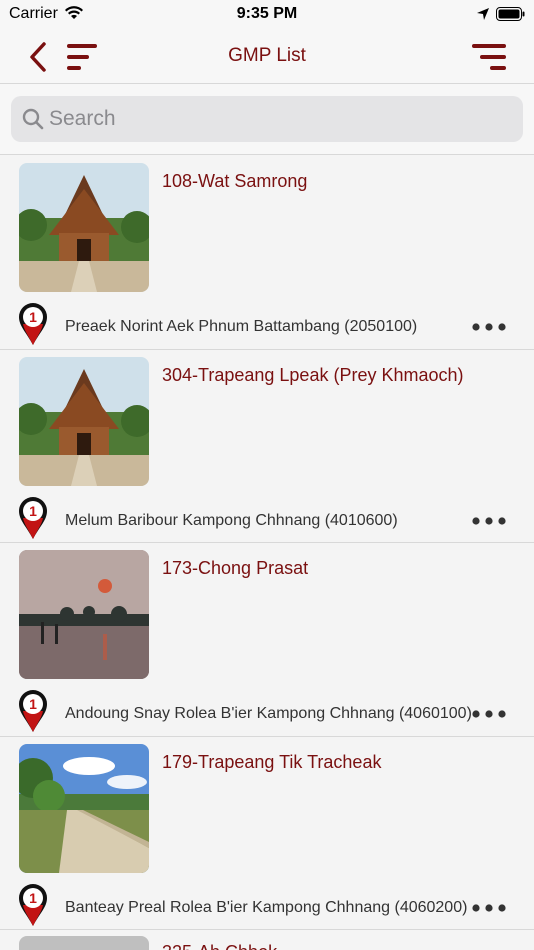  What do you see at coordinates (511, 17) in the screenshot?
I see `battery-icon` at bounding box center [511, 17].